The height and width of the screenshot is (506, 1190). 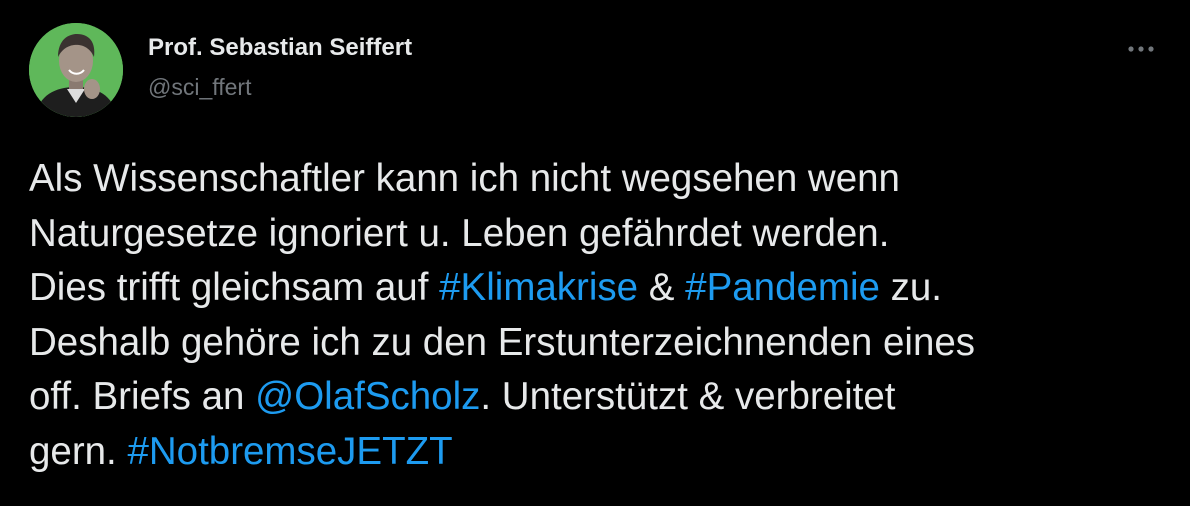 What do you see at coordinates (234, 287) in the screenshot?
I see `tweet-text-segment: Dies trifft gleichsam auf` at bounding box center [234, 287].